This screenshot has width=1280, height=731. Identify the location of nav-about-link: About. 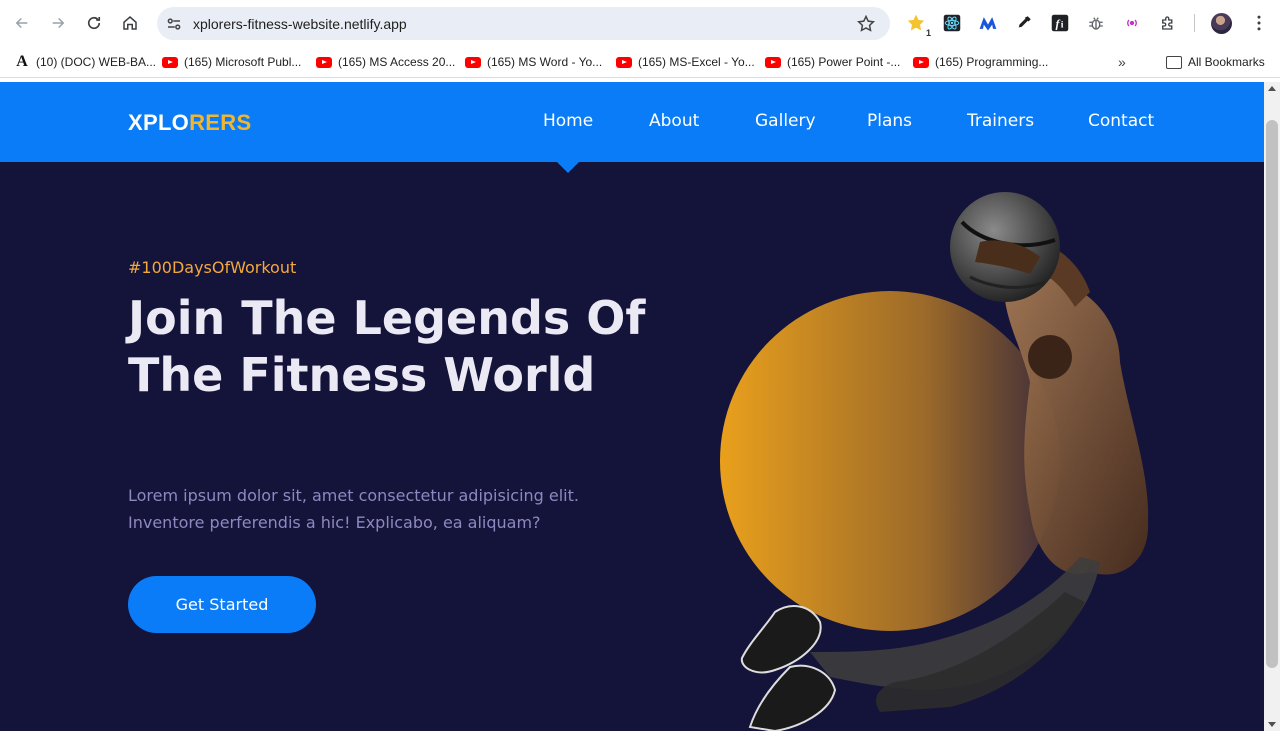
(674, 121).